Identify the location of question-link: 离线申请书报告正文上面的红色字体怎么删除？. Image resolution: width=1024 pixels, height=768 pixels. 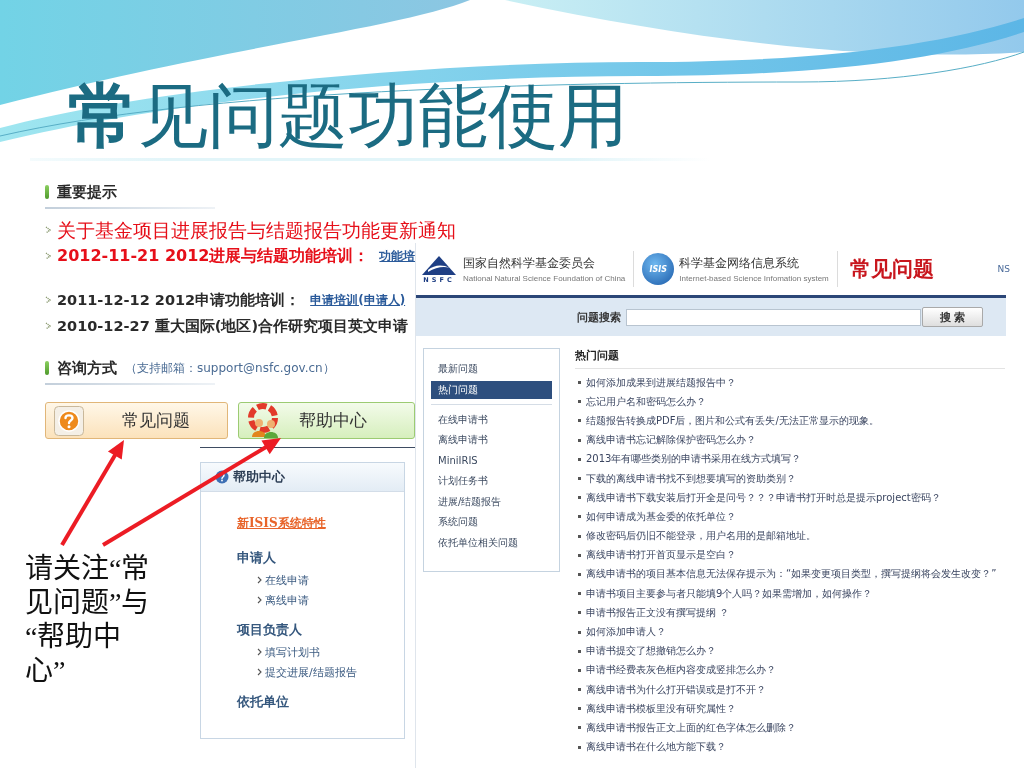
(691, 727).